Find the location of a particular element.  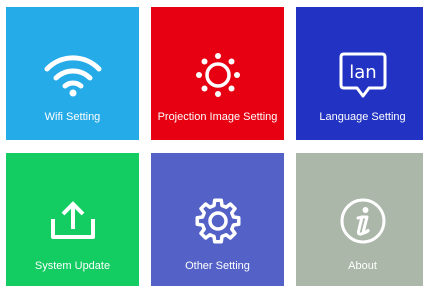

gear-icon is located at coordinates (217, 221).